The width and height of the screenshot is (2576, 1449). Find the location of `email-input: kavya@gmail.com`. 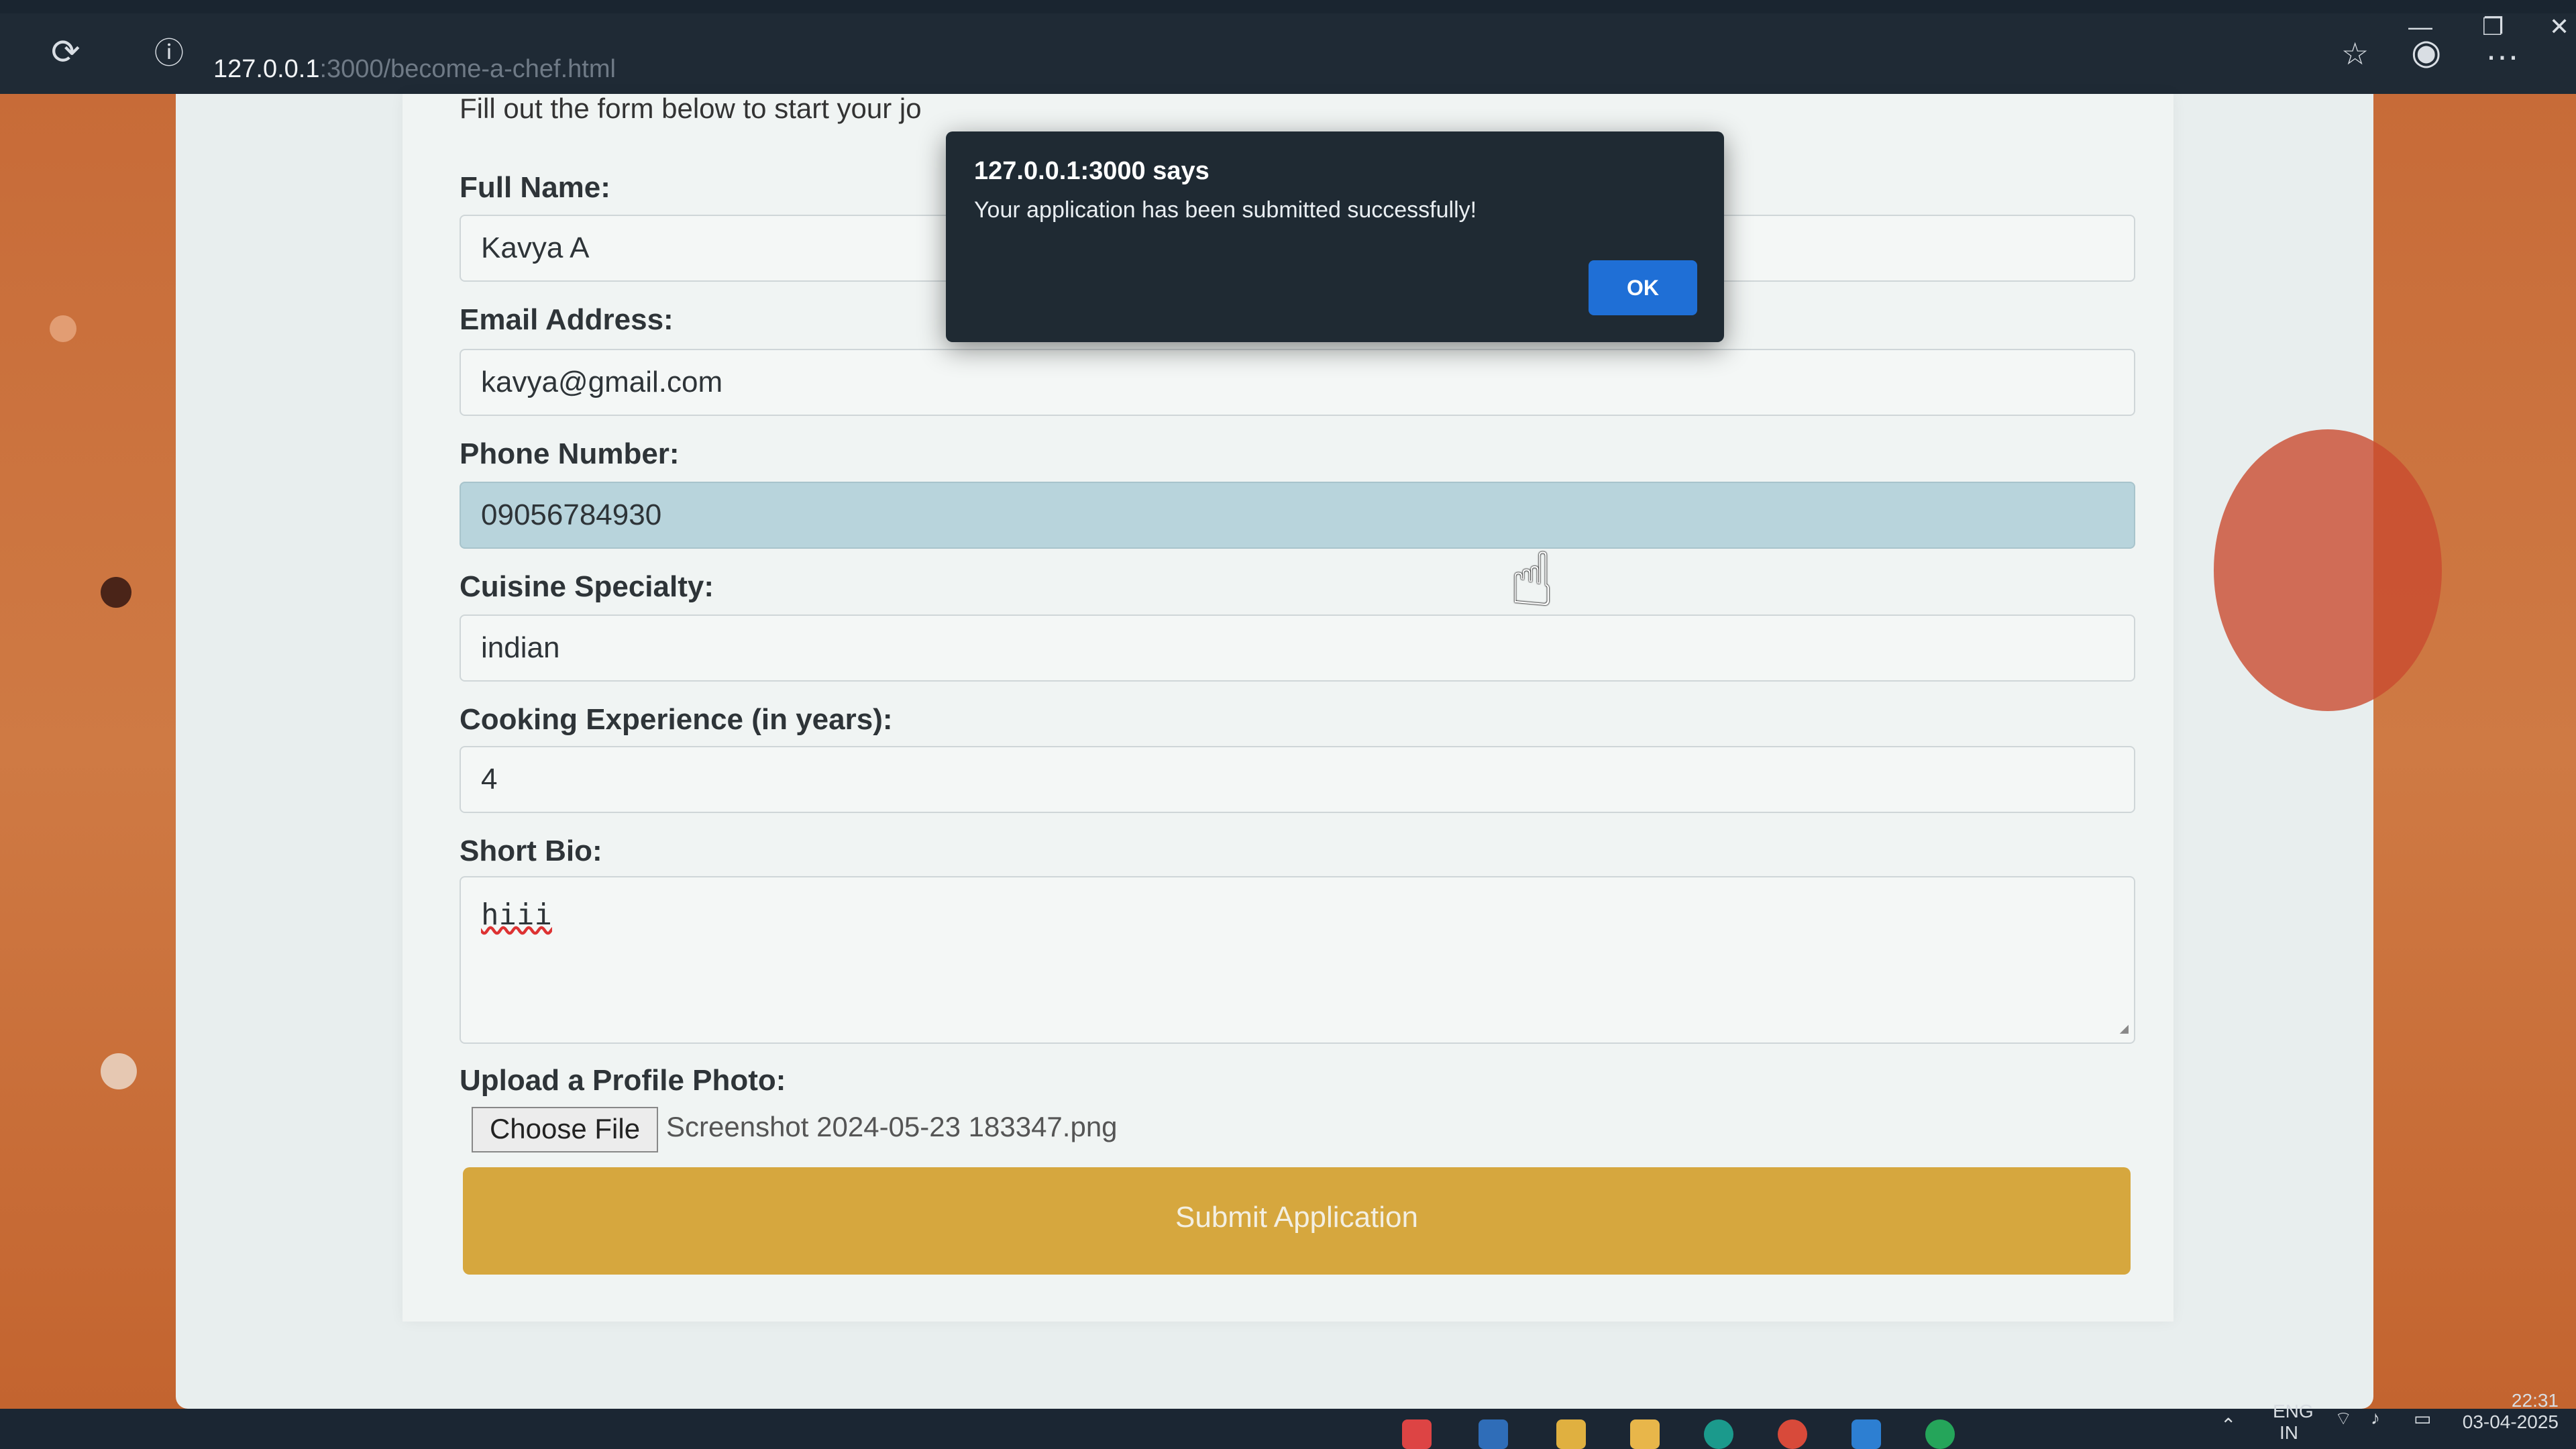

email-input: kavya@gmail.com is located at coordinates (1297, 382).